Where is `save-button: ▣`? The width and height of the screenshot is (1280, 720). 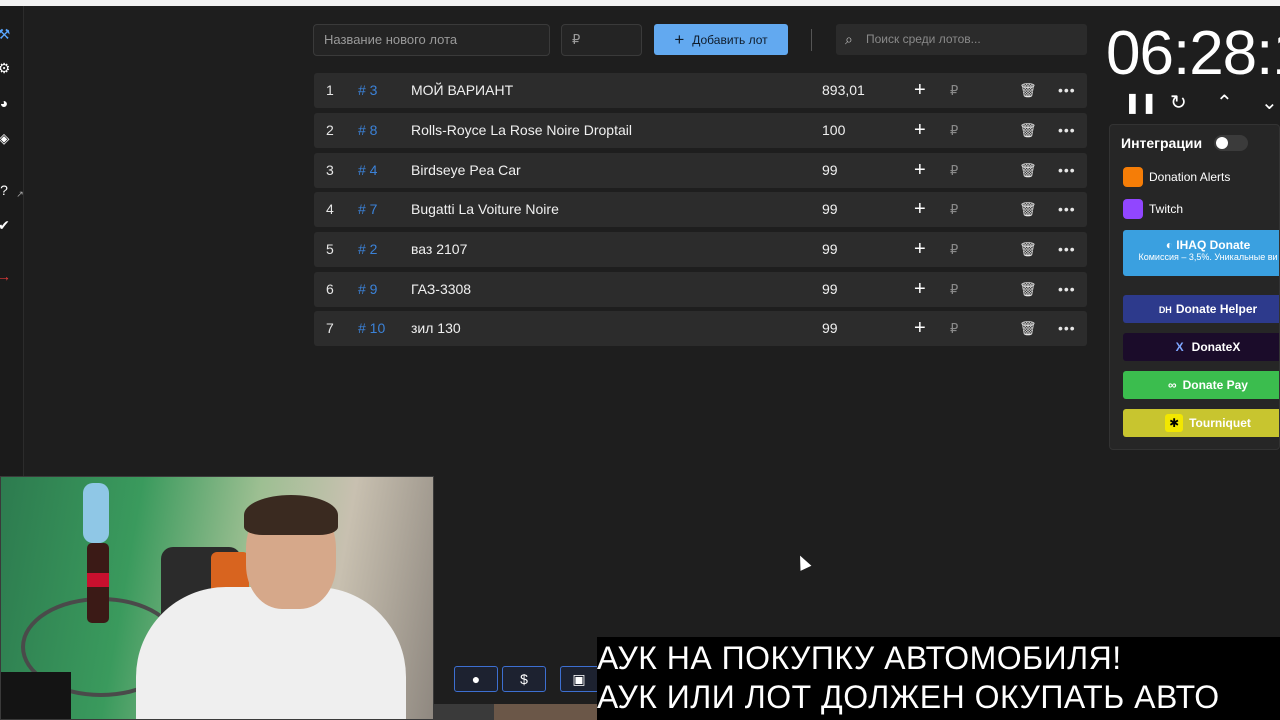
save-button: ▣ is located at coordinates (578, 679).